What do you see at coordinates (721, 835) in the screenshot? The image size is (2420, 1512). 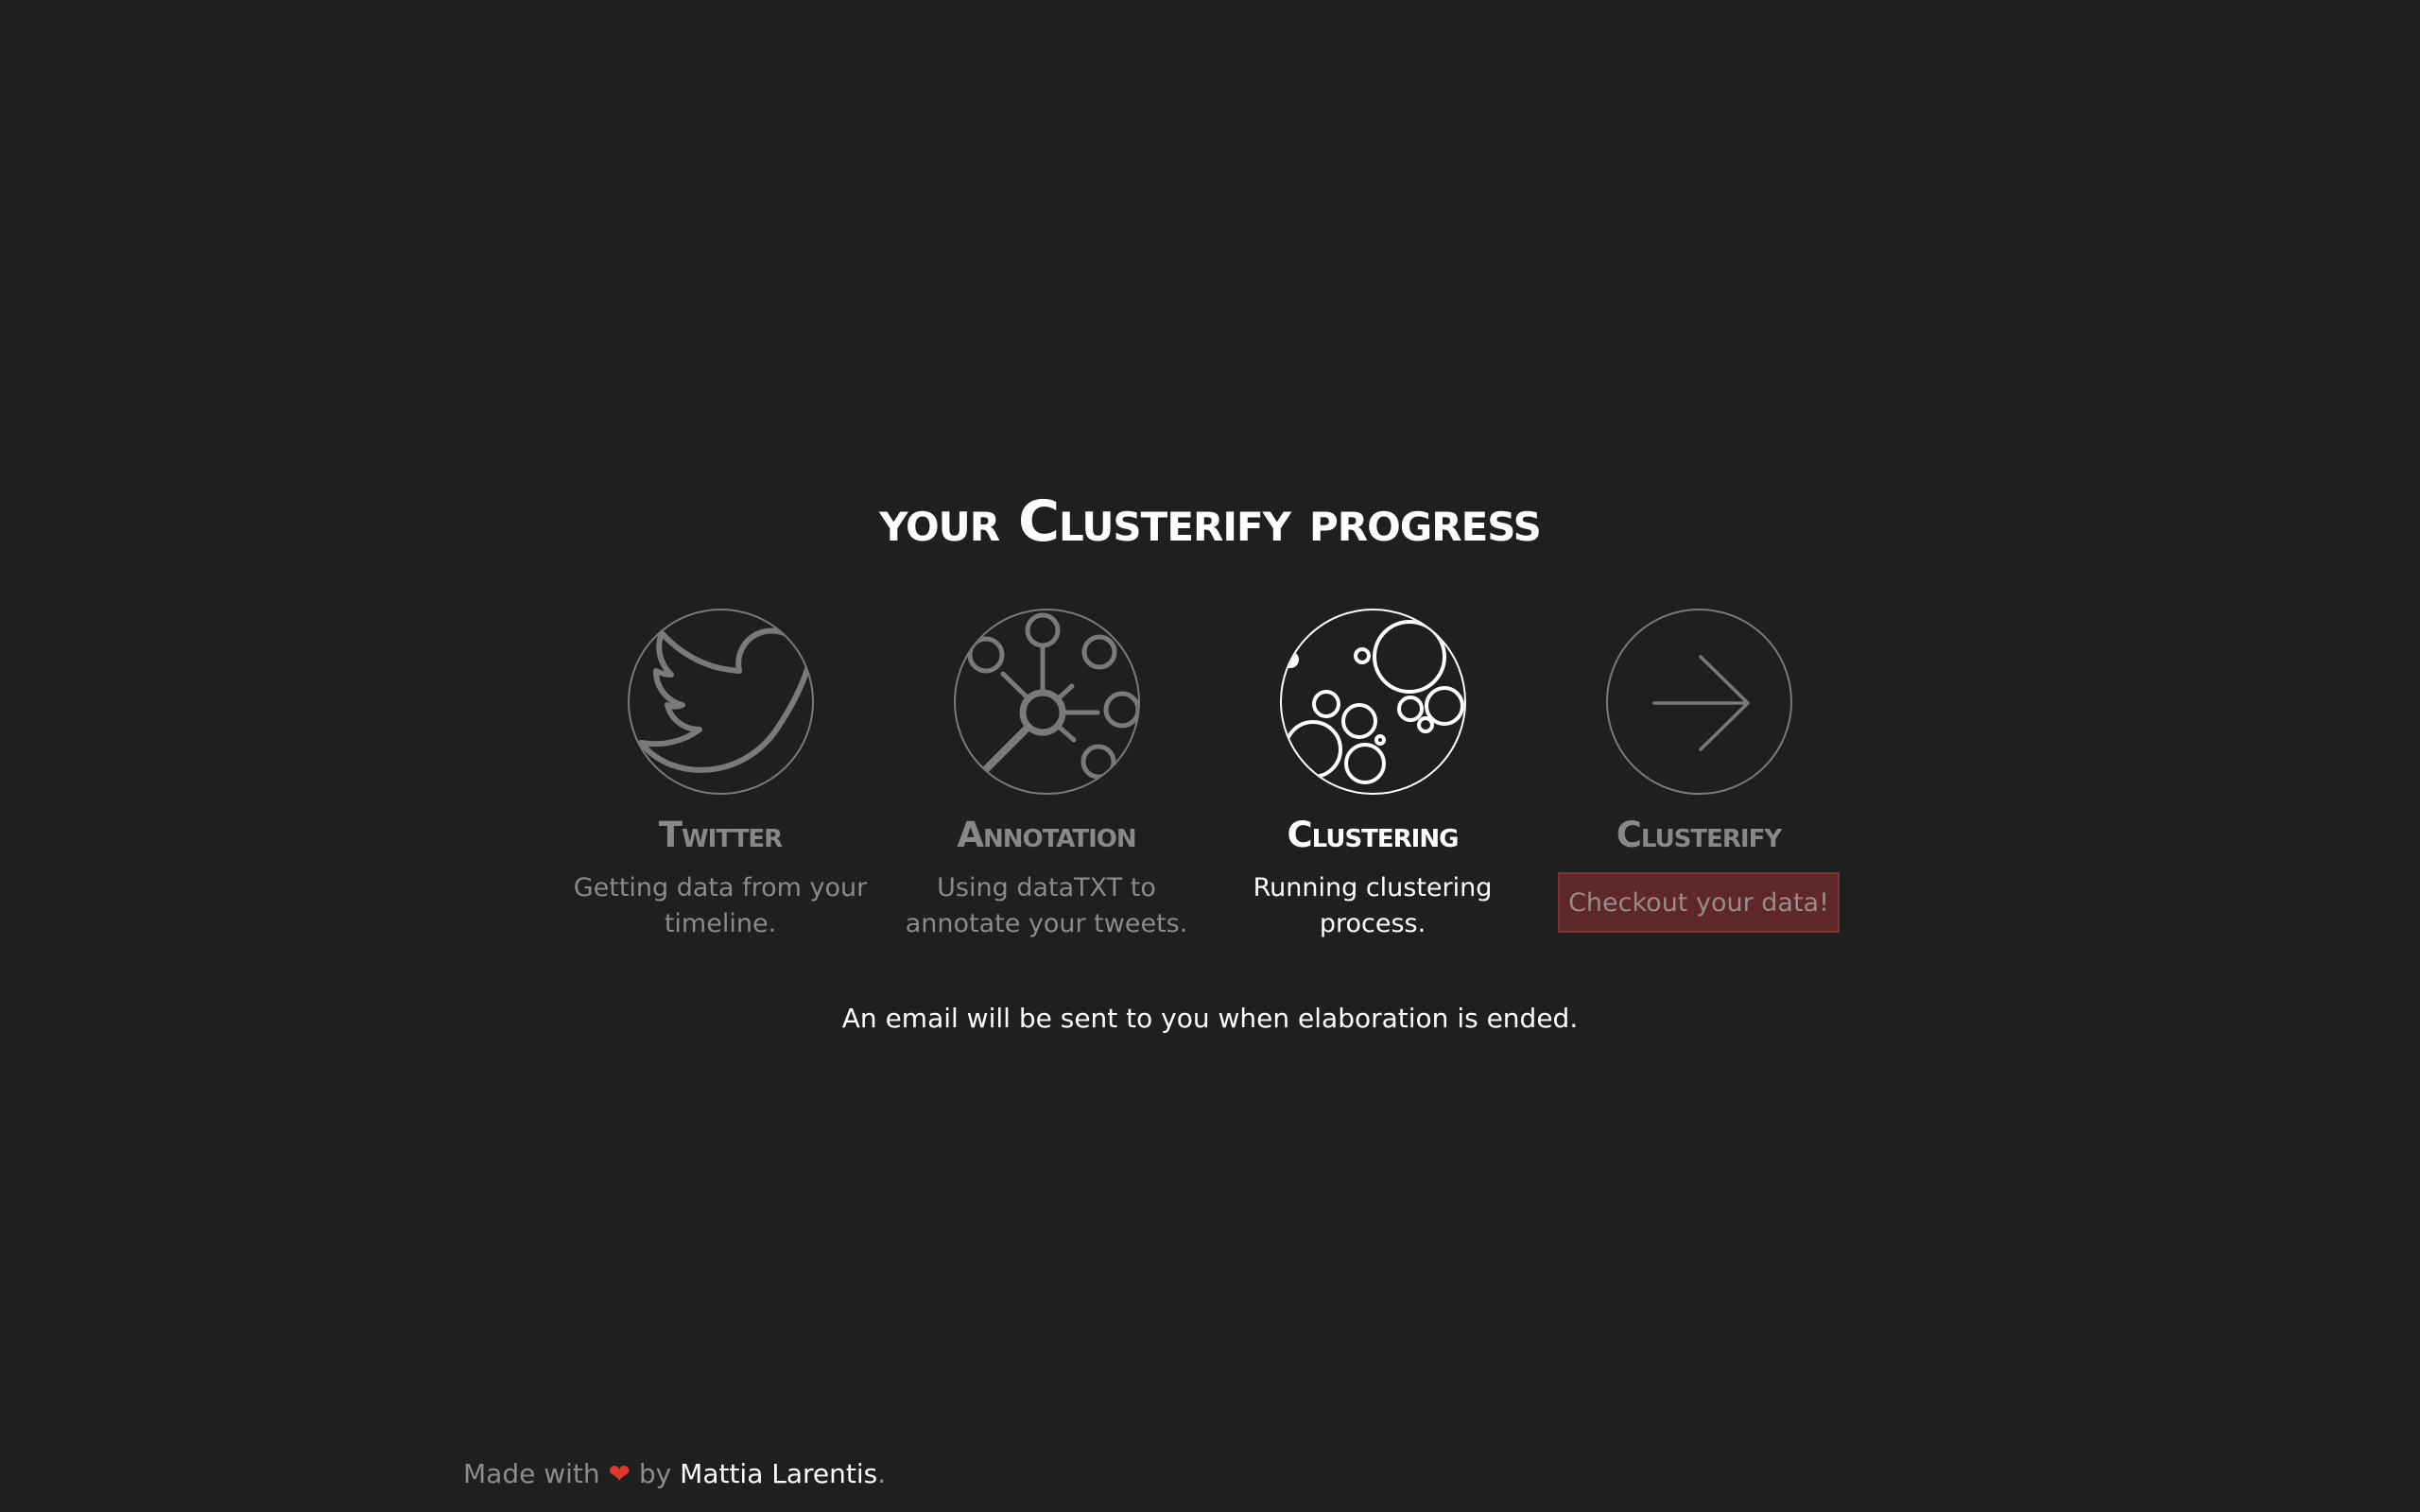 I see `step-name: Twitter` at bounding box center [721, 835].